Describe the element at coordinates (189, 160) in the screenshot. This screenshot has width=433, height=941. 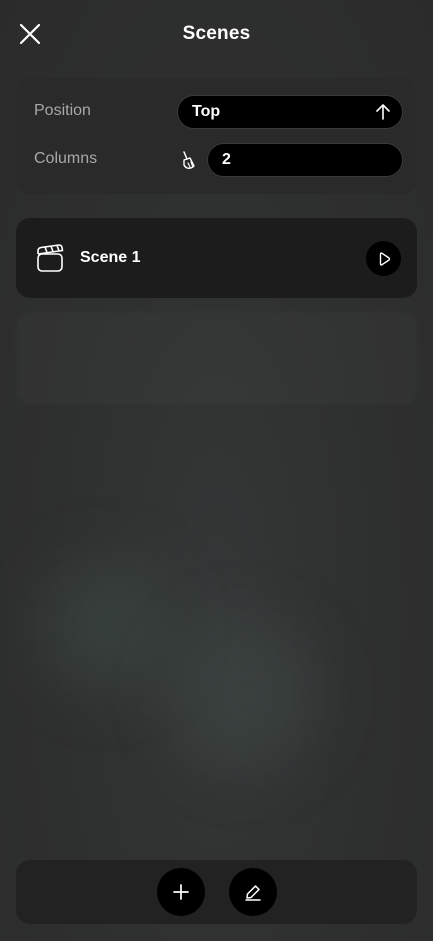
I see `brush-icon` at that location.